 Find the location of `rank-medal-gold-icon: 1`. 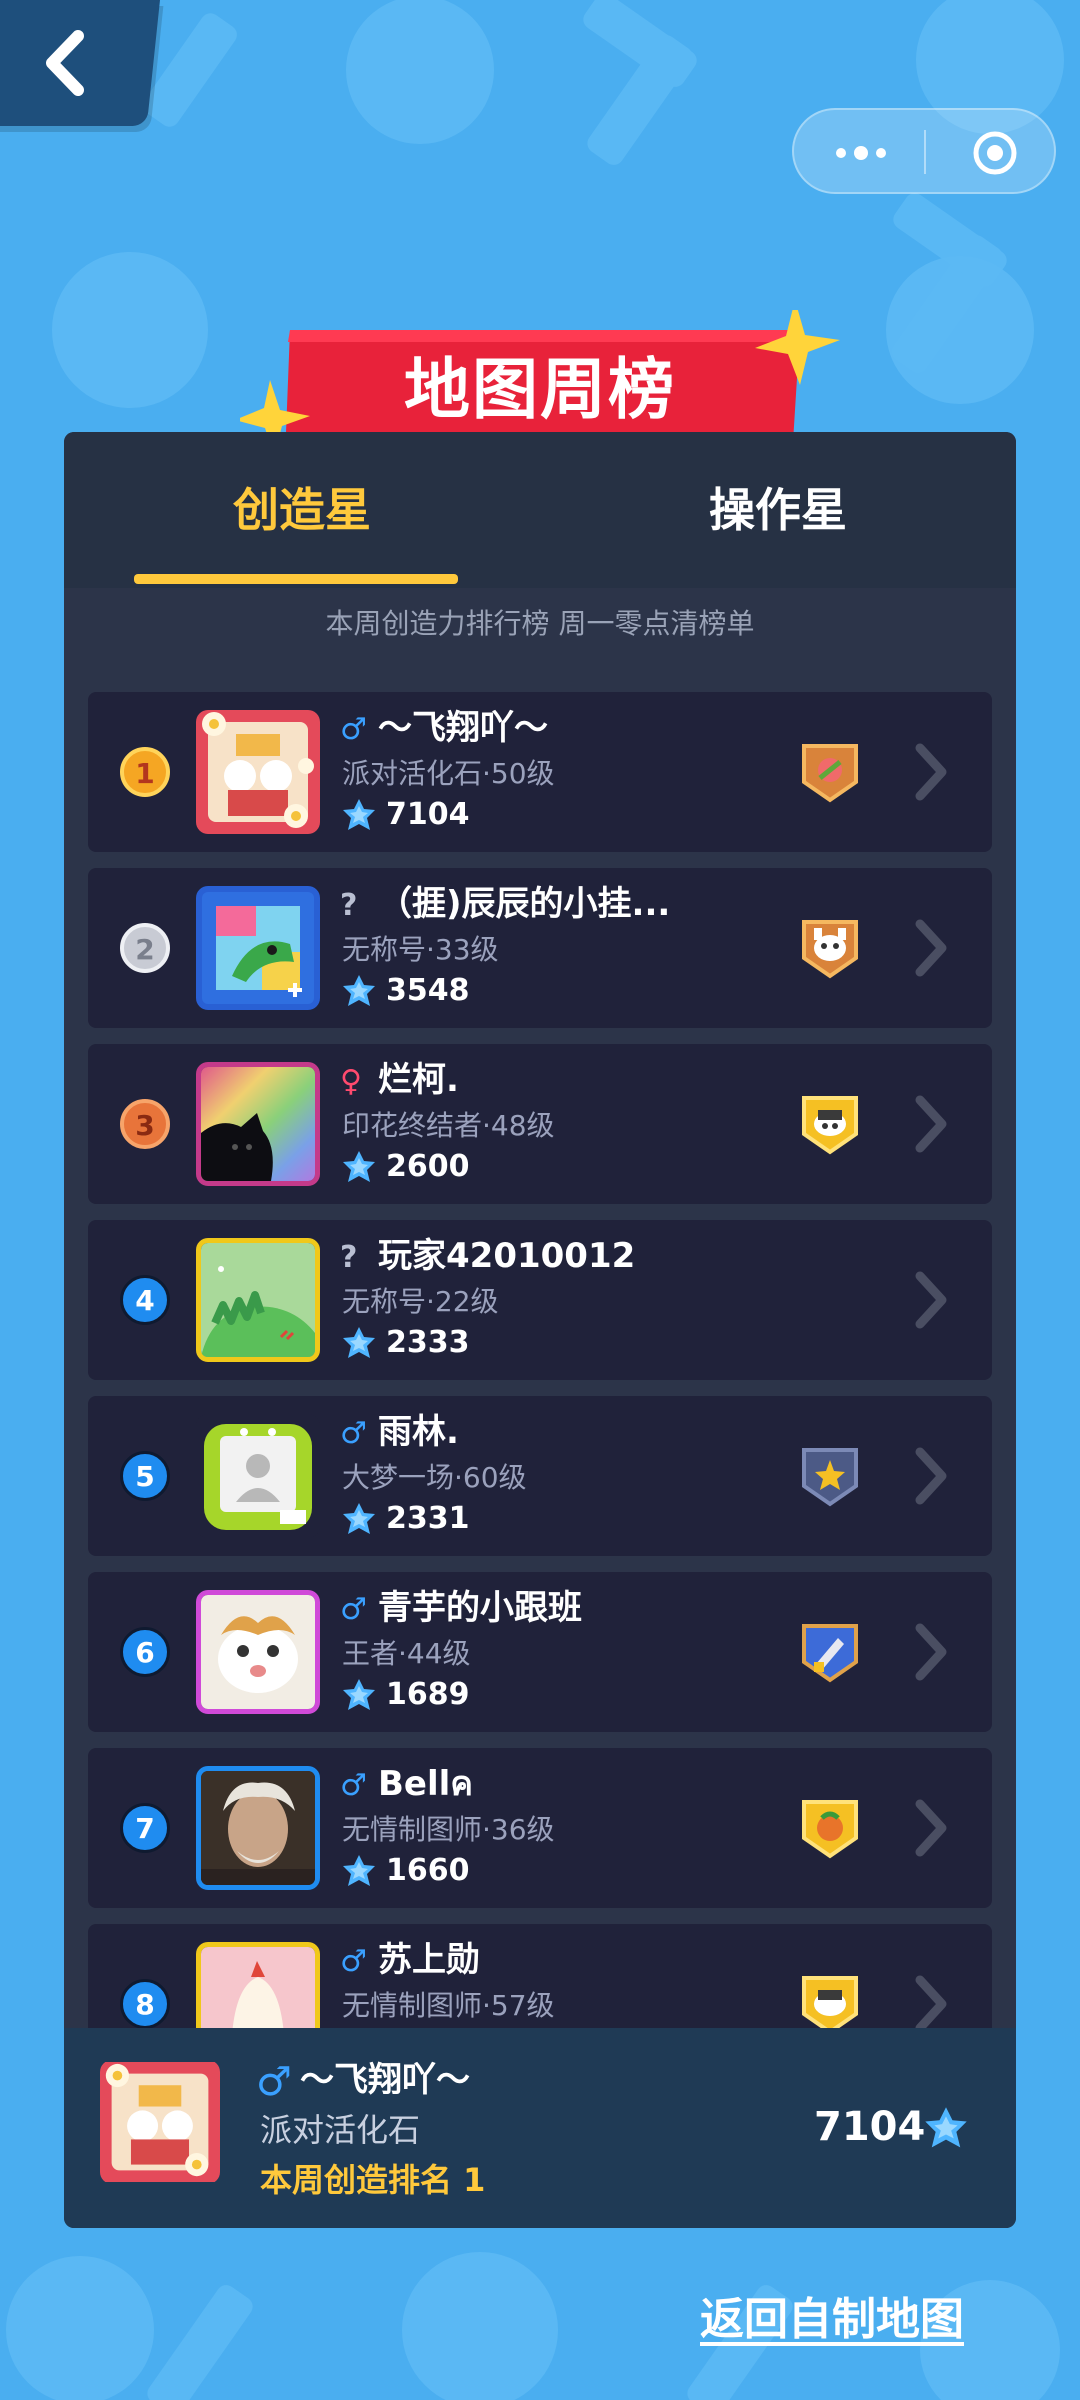

rank-medal-gold-icon: 1 is located at coordinates (145, 772).